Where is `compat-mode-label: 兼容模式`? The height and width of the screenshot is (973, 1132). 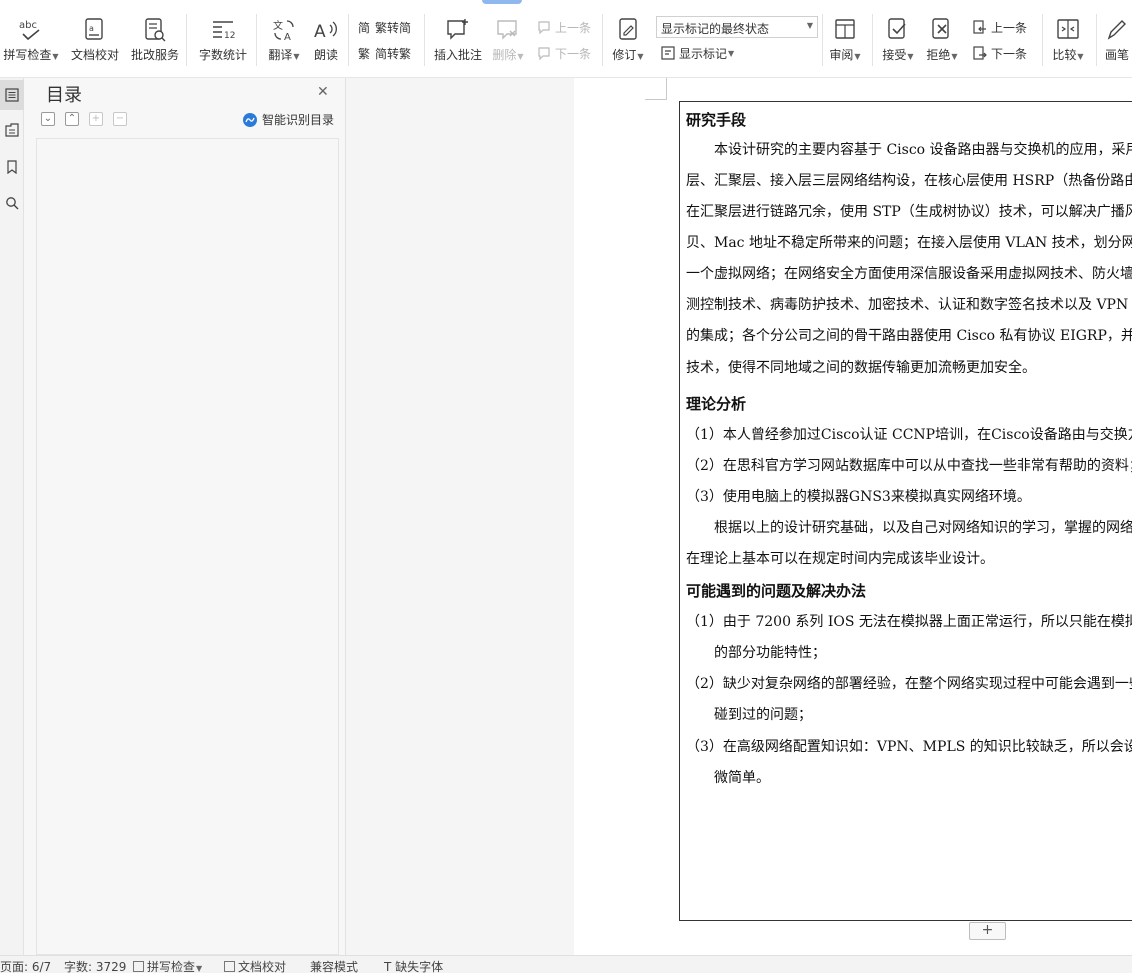 compat-mode-label: 兼容模式 is located at coordinates (334, 966).